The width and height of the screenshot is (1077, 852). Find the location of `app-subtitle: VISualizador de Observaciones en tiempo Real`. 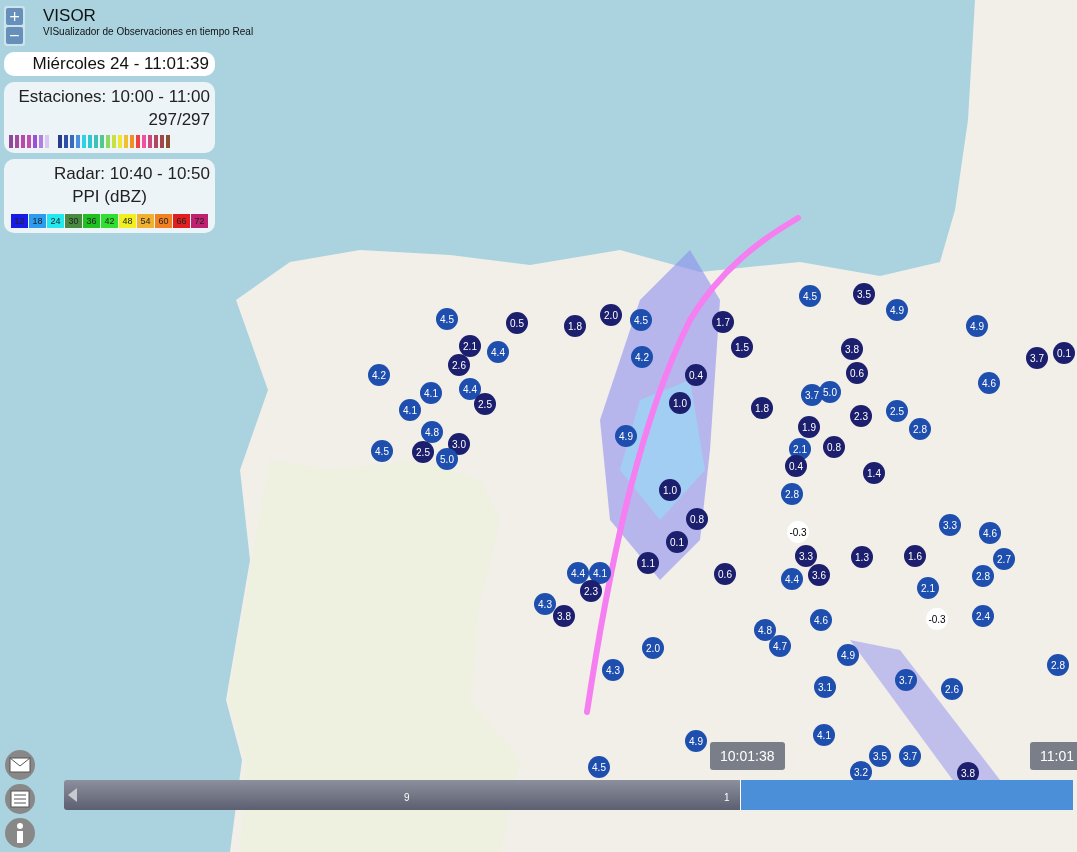

app-subtitle: VISualizador de Observaciones en tiempo Real is located at coordinates (148, 31).